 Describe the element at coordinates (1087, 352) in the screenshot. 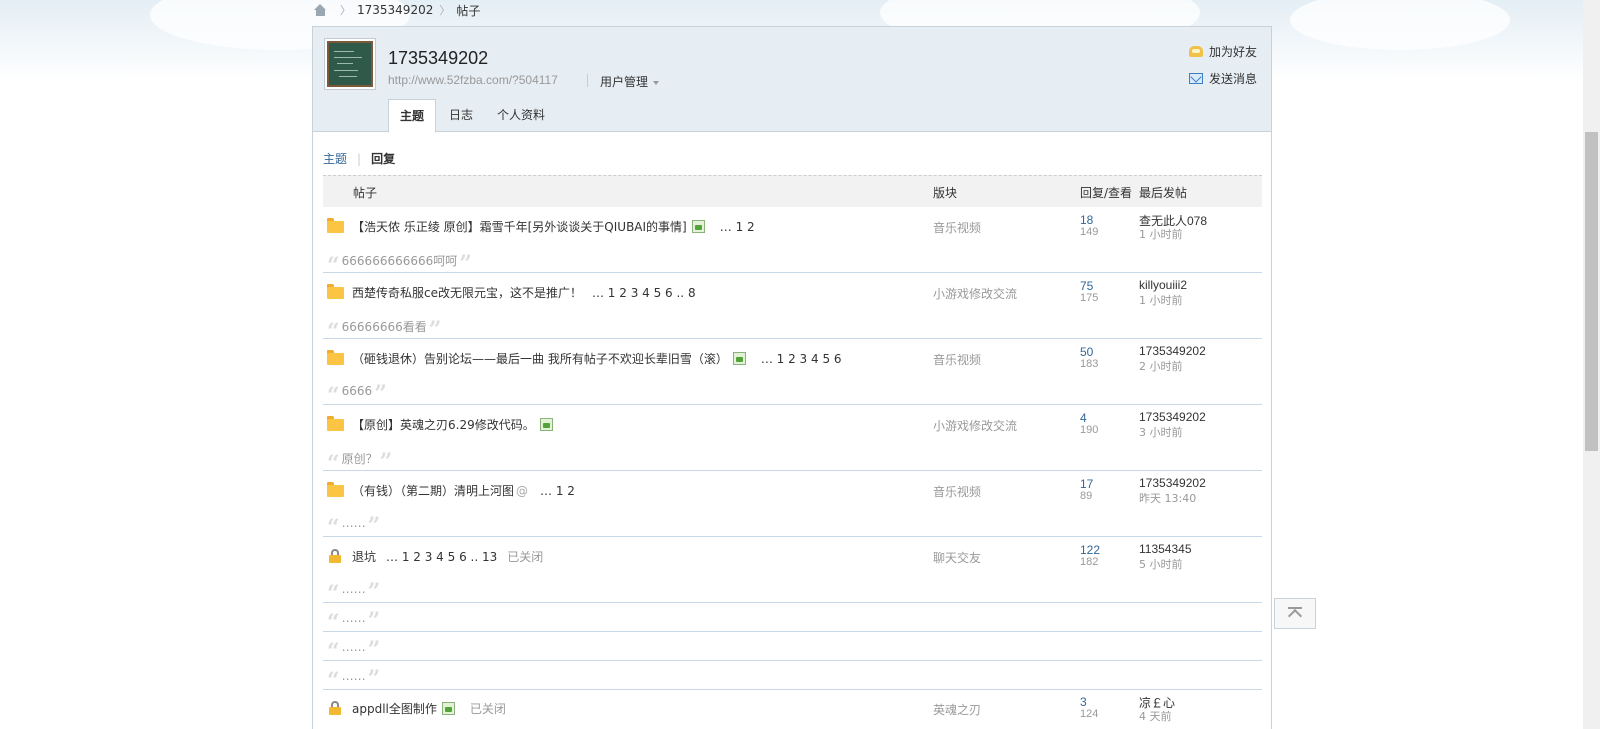

I see `reply-count: 50` at that location.